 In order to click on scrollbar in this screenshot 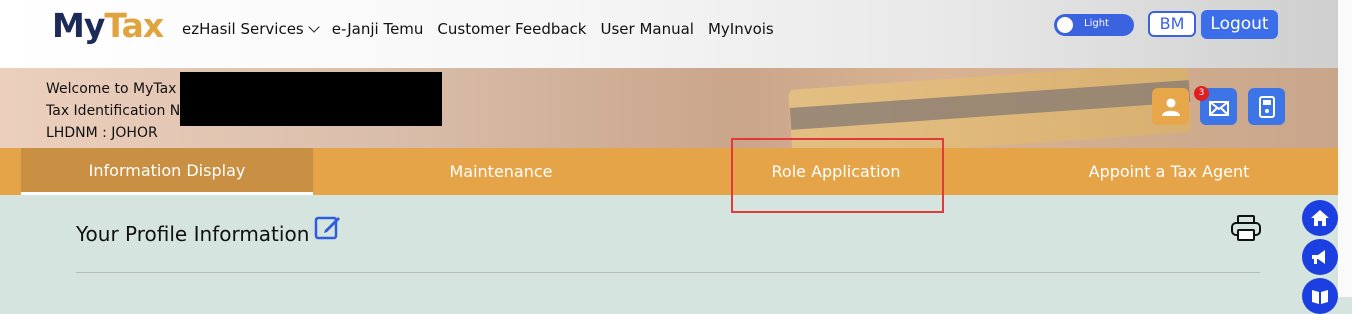, I will do `click(1345, 148)`.